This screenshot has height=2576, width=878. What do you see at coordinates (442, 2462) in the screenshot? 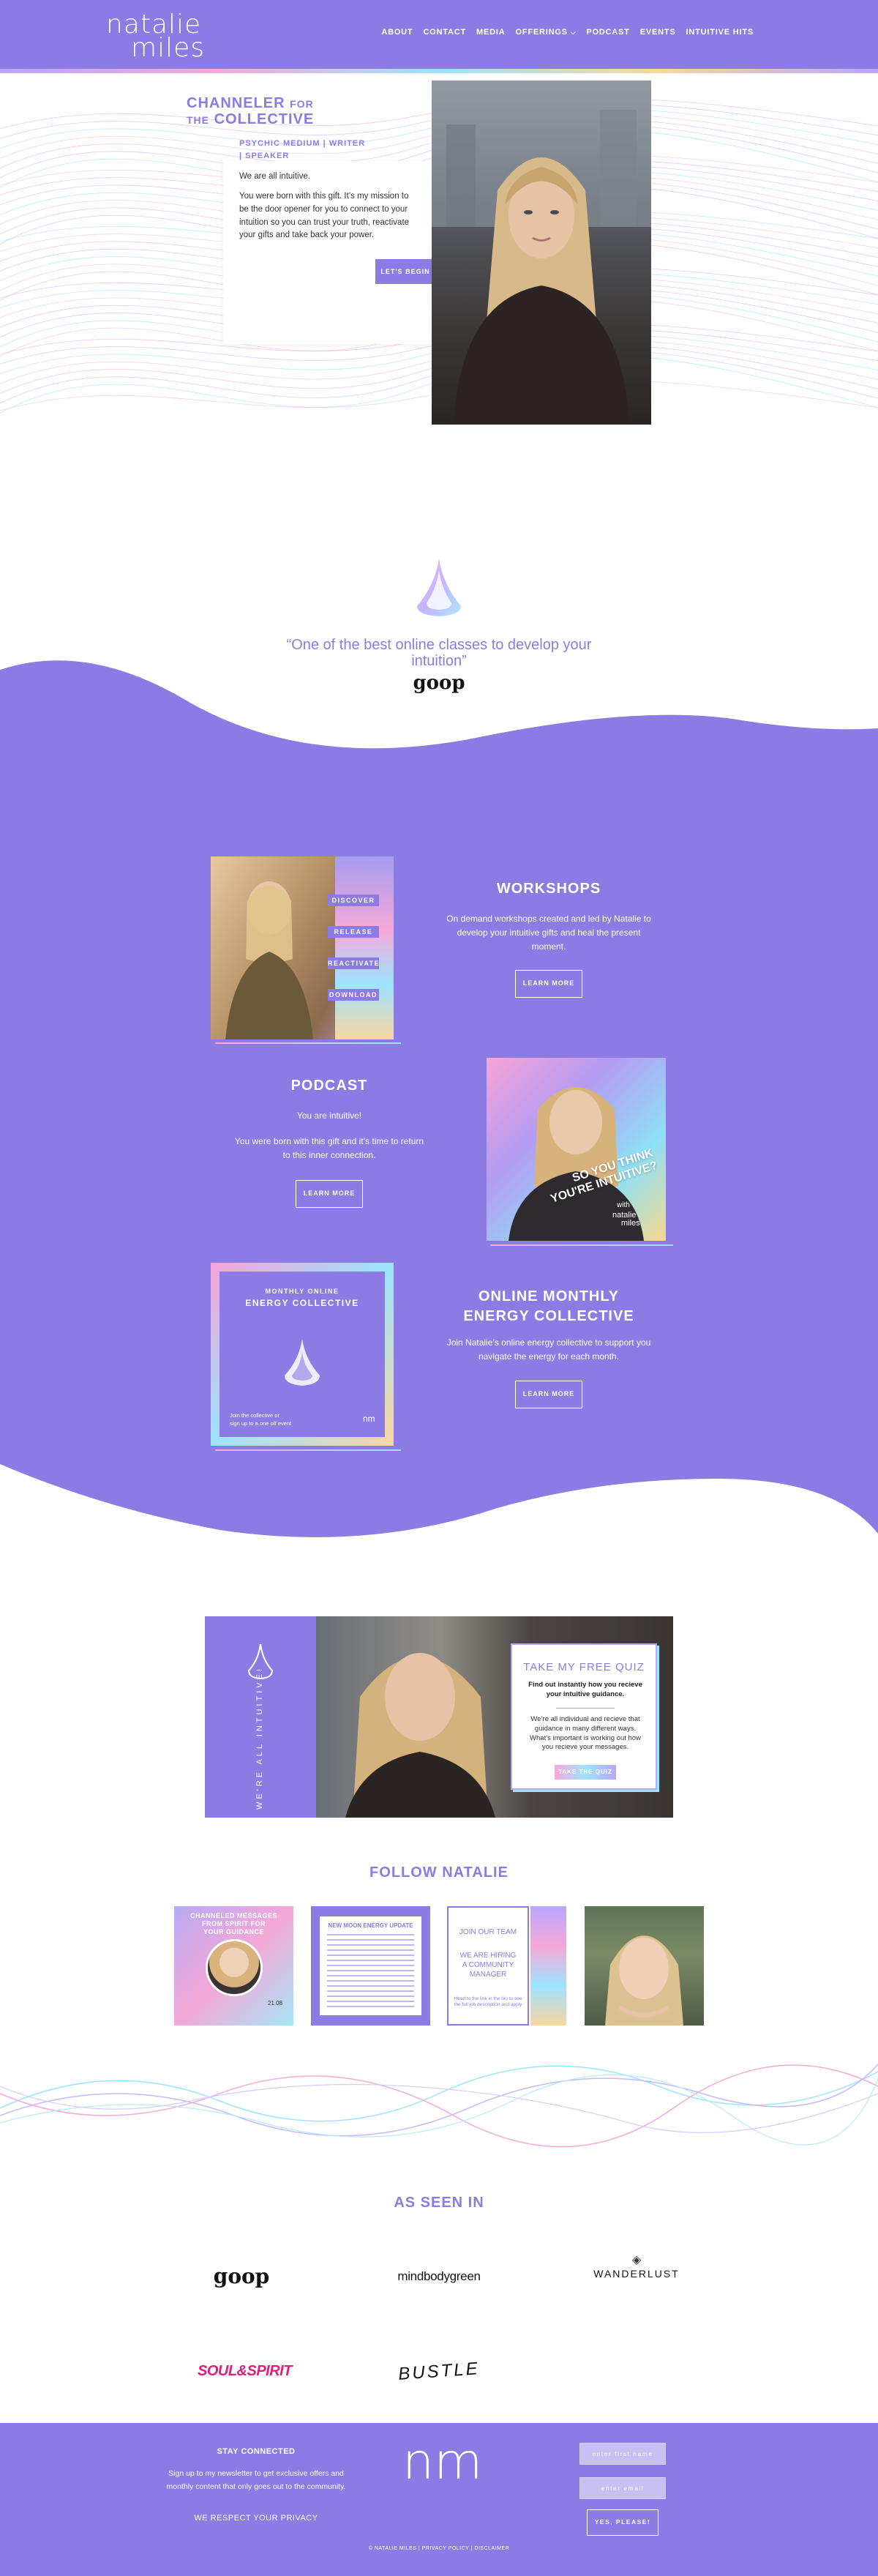
I see `footer-logo: nm` at bounding box center [442, 2462].